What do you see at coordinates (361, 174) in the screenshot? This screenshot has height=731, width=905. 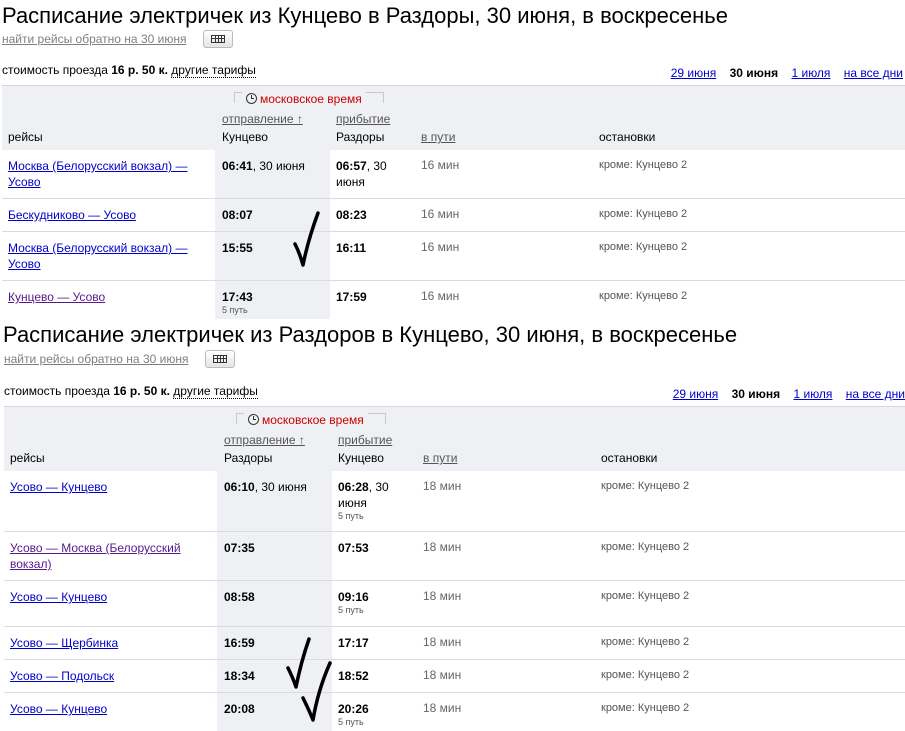 I see `arrival-cell: 06:57, 30 июня` at bounding box center [361, 174].